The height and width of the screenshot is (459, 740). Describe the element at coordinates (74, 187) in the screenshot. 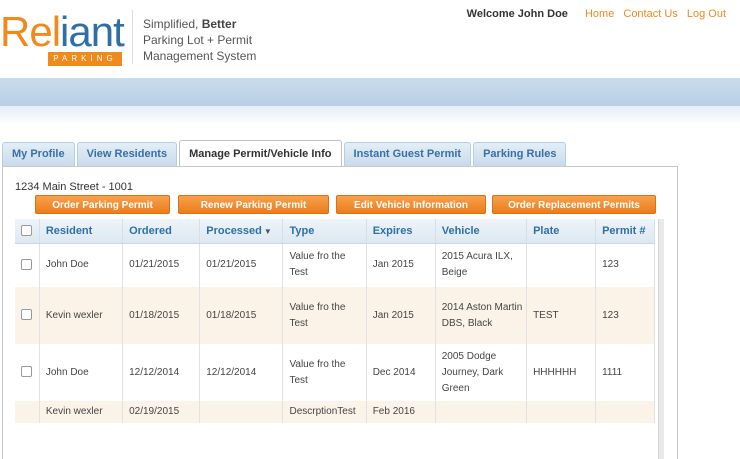

I see `unit-address: 1234 Main Street - 1001` at that location.